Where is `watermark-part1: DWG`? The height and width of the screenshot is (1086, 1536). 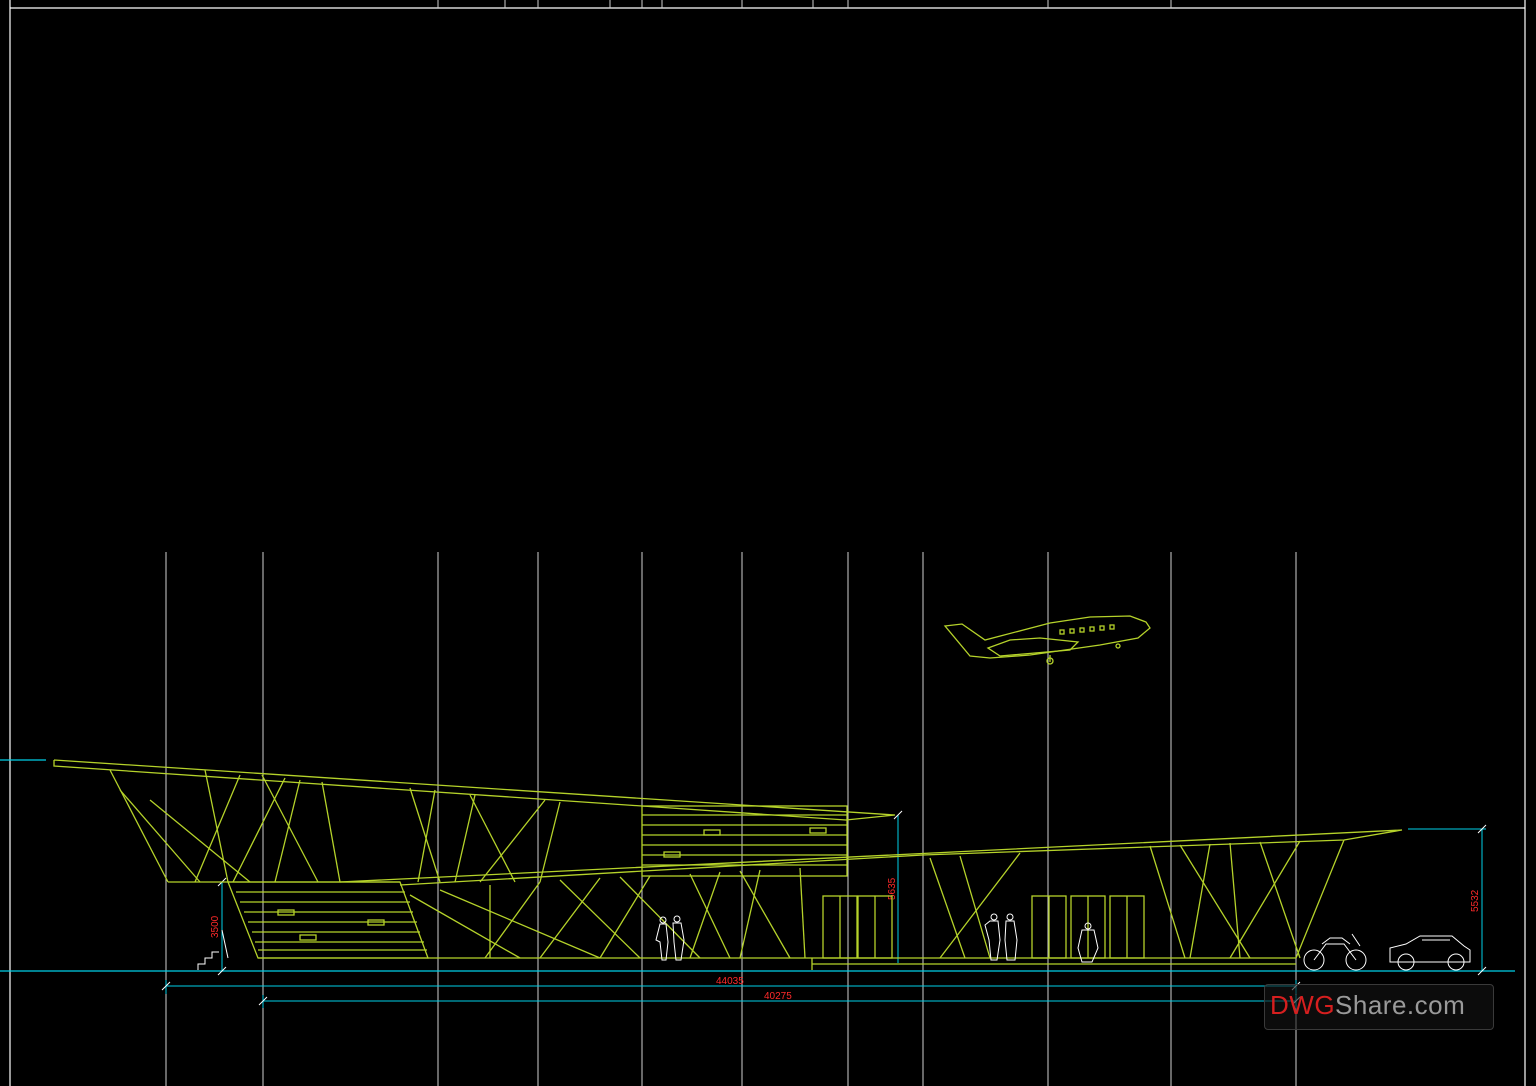
watermark-part1: DWG is located at coordinates (1303, 1005).